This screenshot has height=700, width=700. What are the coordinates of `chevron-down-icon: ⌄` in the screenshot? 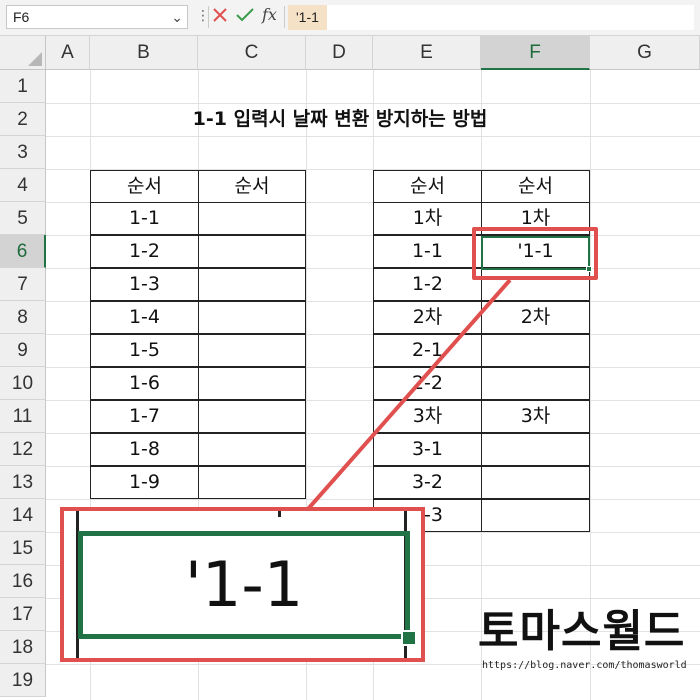 It's located at (177, 17).